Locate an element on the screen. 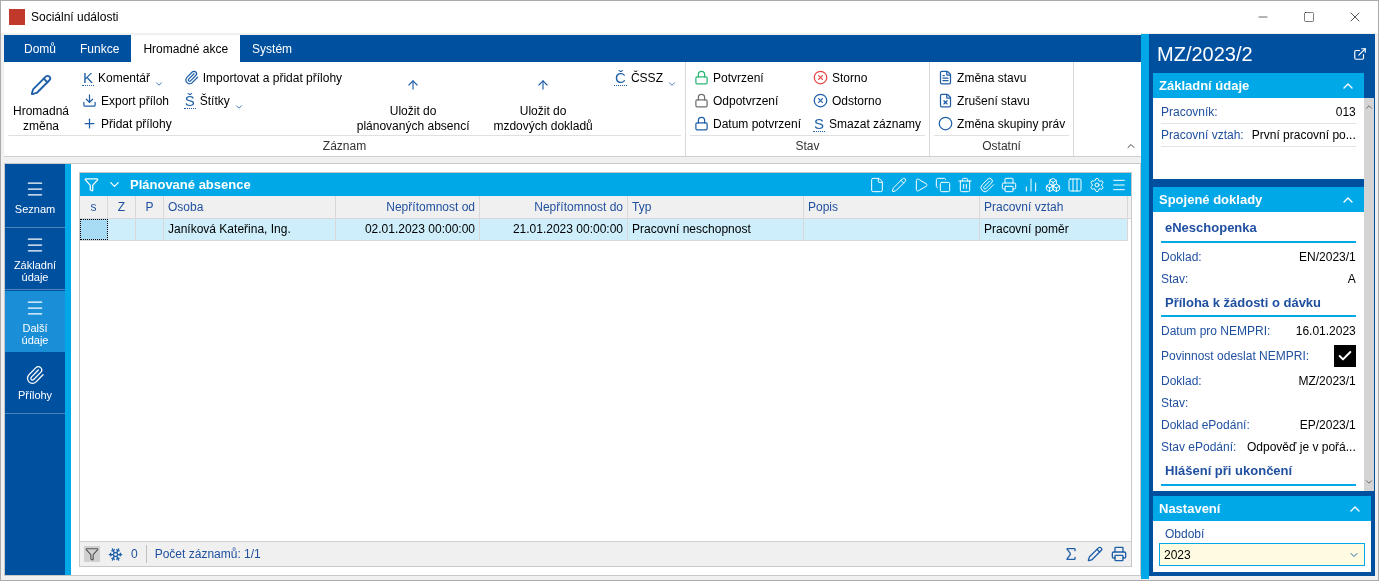 The width and height of the screenshot is (1379, 581). trash-icon is located at coordinates (965, 184).